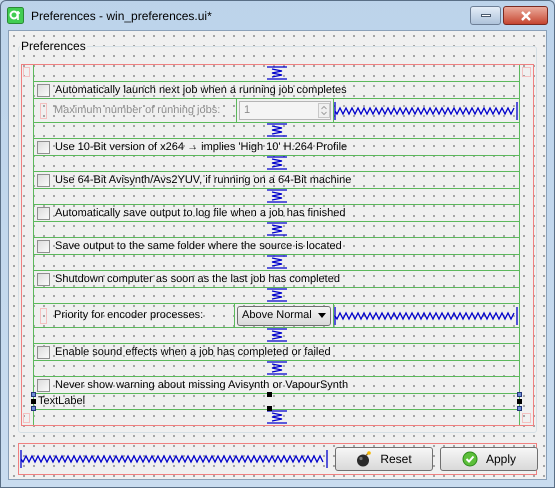  Describe the element at coordinates (200, 213) in the screenshot. I see `checkbox-label: Automatically save output to log file when a job has finished` at that location.